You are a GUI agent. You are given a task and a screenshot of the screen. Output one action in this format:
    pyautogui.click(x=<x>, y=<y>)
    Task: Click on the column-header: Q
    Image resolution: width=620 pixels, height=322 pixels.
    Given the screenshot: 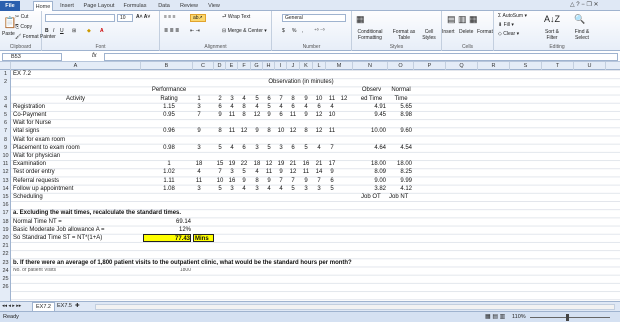 What is the action you would take?
    pyautogui.click(x=462, y=66)
    